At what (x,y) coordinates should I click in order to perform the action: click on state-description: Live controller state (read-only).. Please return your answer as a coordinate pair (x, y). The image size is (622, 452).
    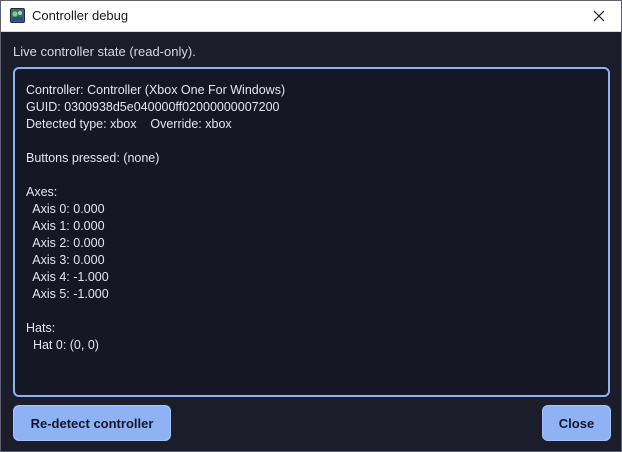
    Looking at the image, I should click on (104, 51).